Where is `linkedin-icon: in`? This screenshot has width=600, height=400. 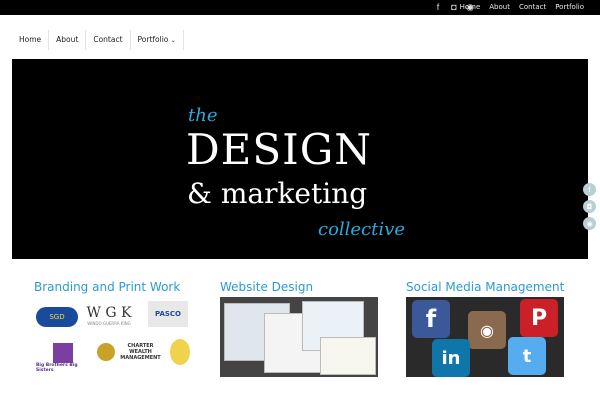
linkedin-icon: in is located at coordinates (451, 358).